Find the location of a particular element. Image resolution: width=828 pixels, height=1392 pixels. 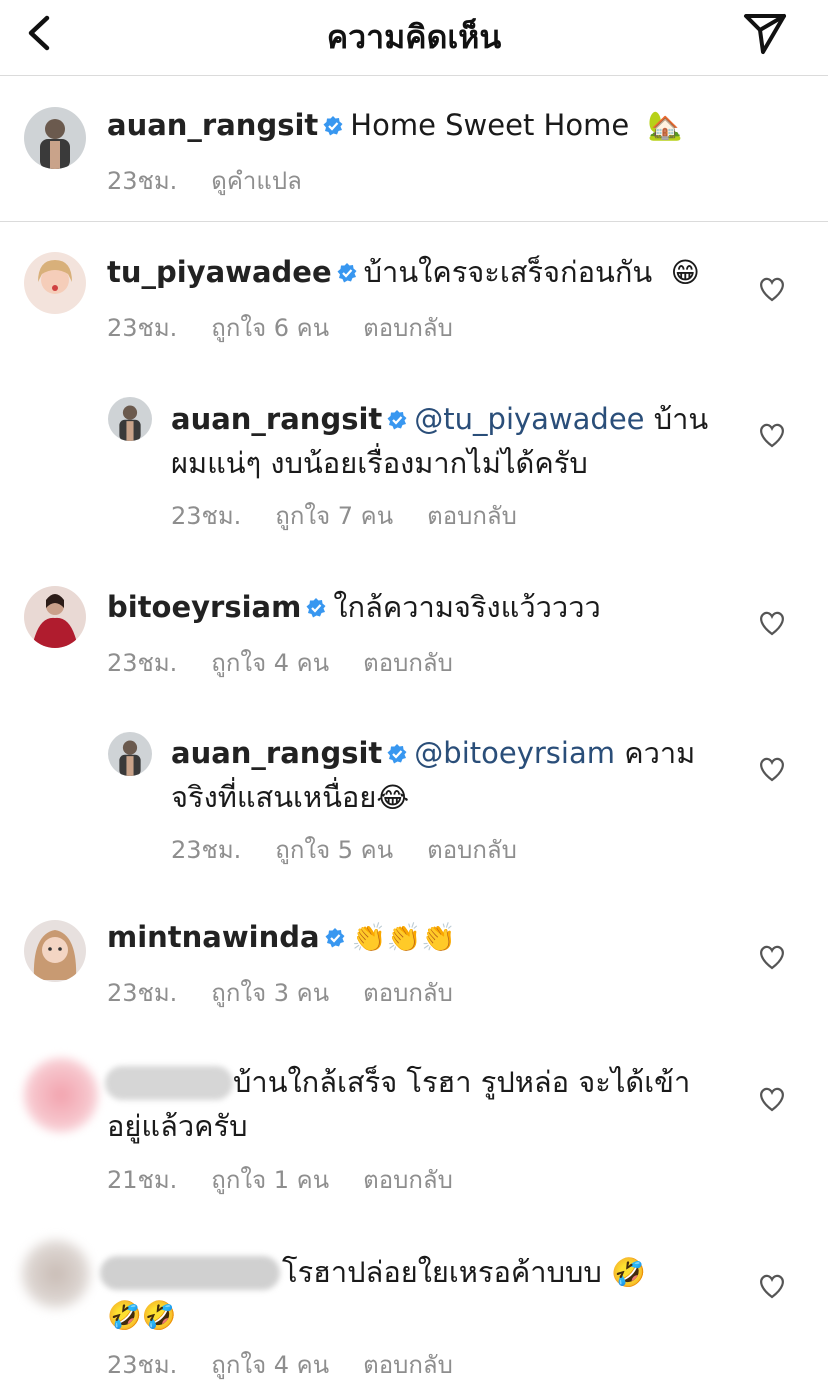

caption-meta: 23ชม. ดูคำแปล is located at coordinates (221, 180).